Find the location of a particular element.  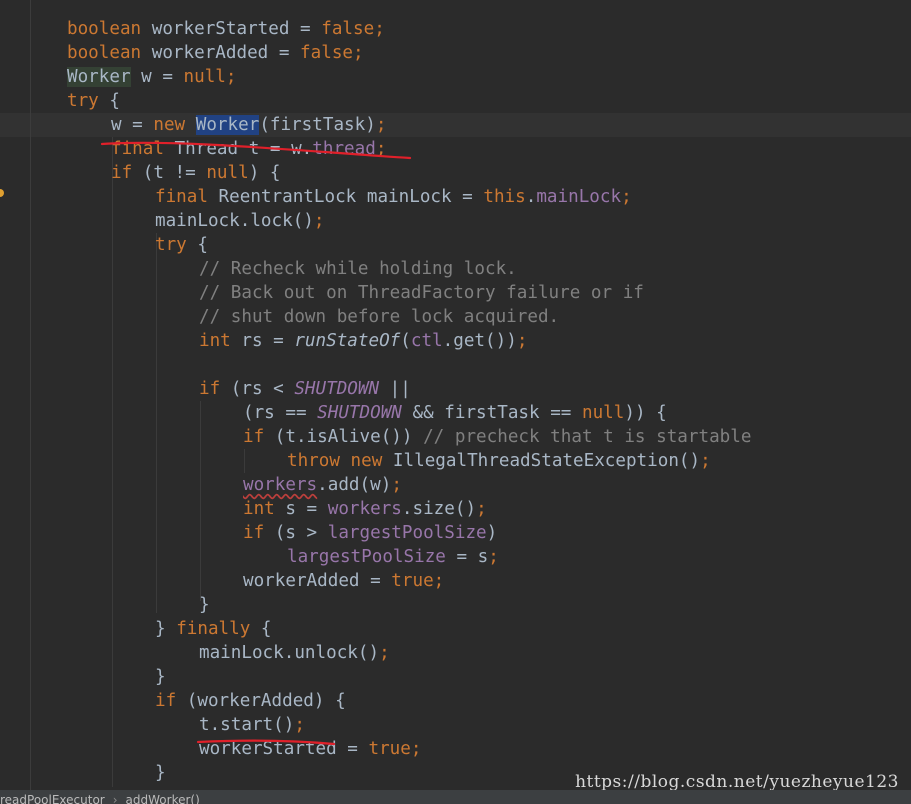

code-line: mainLock.lock(); is located at coordinates (239, 221).